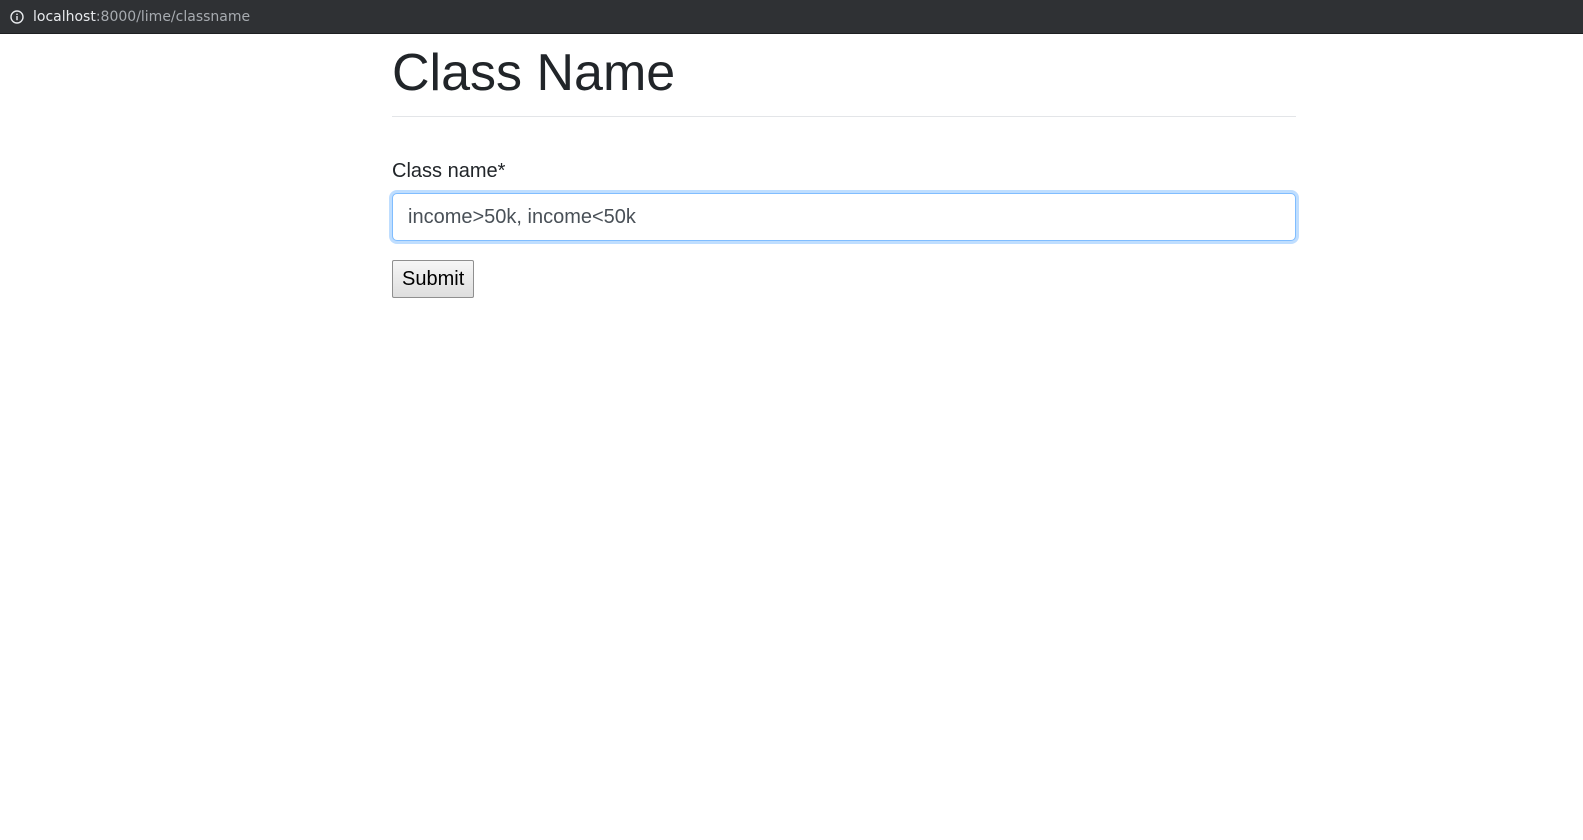  I want to click on url-path: :8000/lime/classname, so click(173, 16).